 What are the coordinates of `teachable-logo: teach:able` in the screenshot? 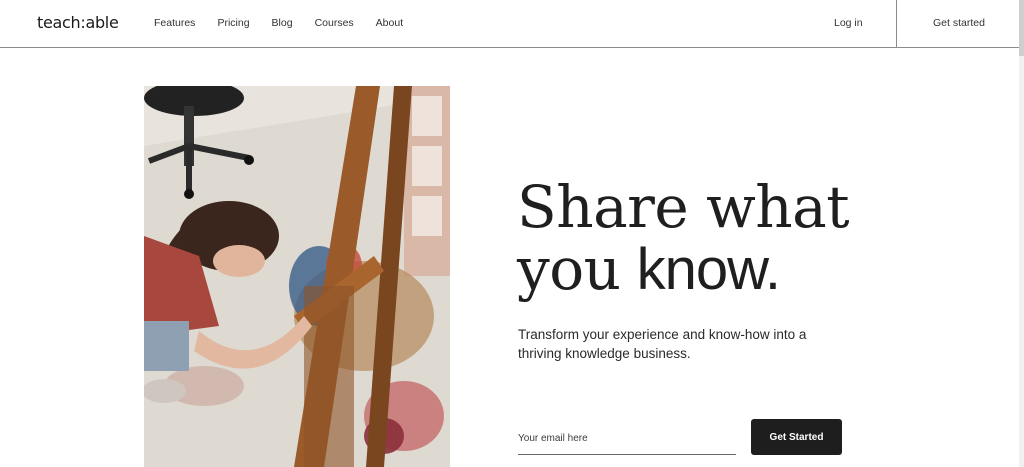 It's located at (78, 22).